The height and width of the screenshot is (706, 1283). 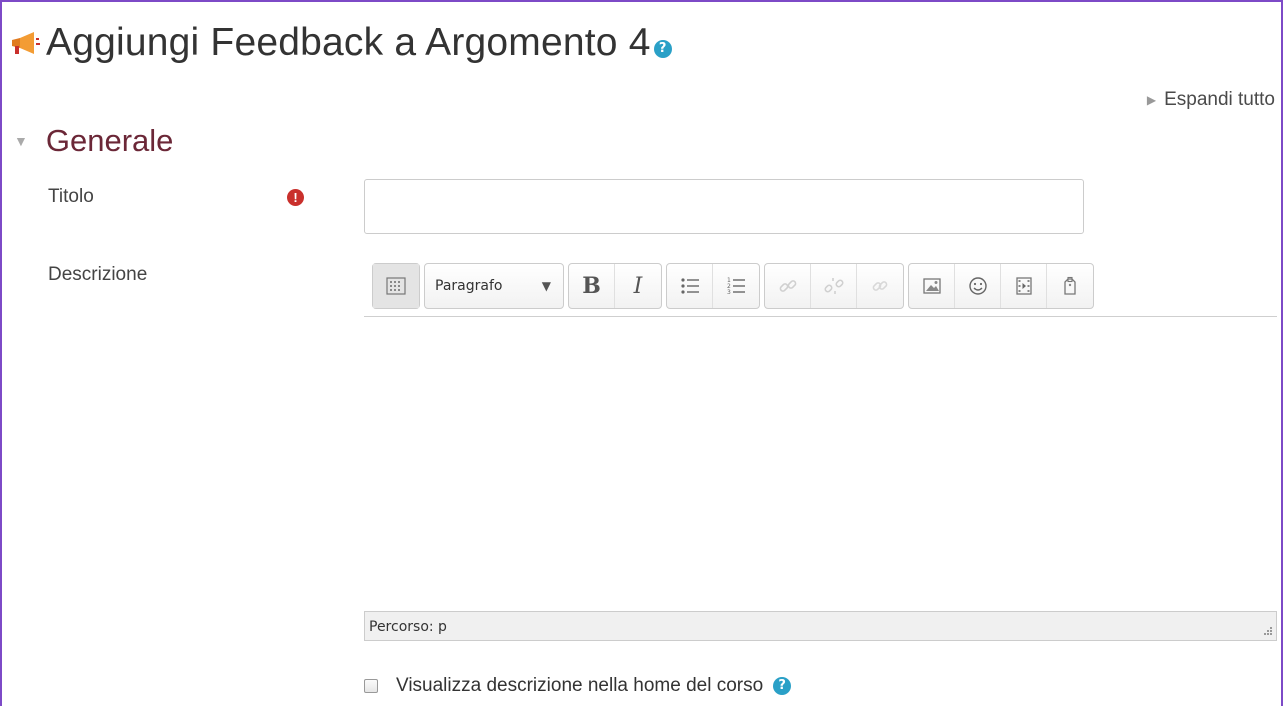 What do you see at coordinates (469, 286) in the screenshot?
I see `paragraph-select-value: Paragrafo` at bounding box center [469, 286].